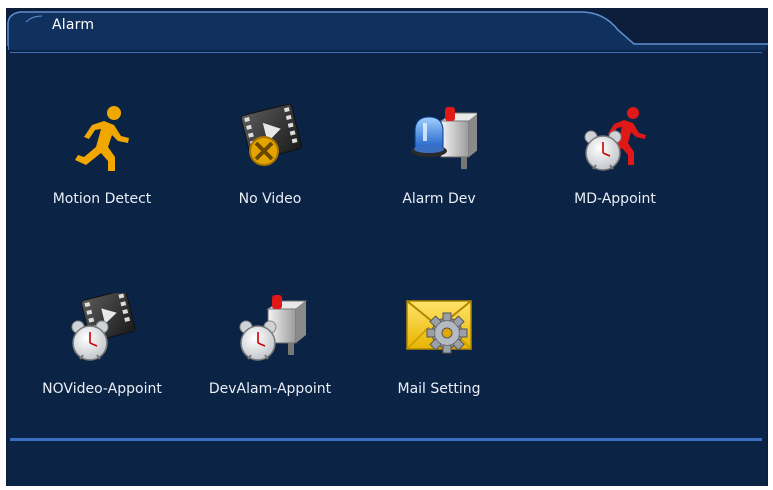 The width and height of the screenshot is (773, 490). I want to click on status-bar, so click(386, 462).